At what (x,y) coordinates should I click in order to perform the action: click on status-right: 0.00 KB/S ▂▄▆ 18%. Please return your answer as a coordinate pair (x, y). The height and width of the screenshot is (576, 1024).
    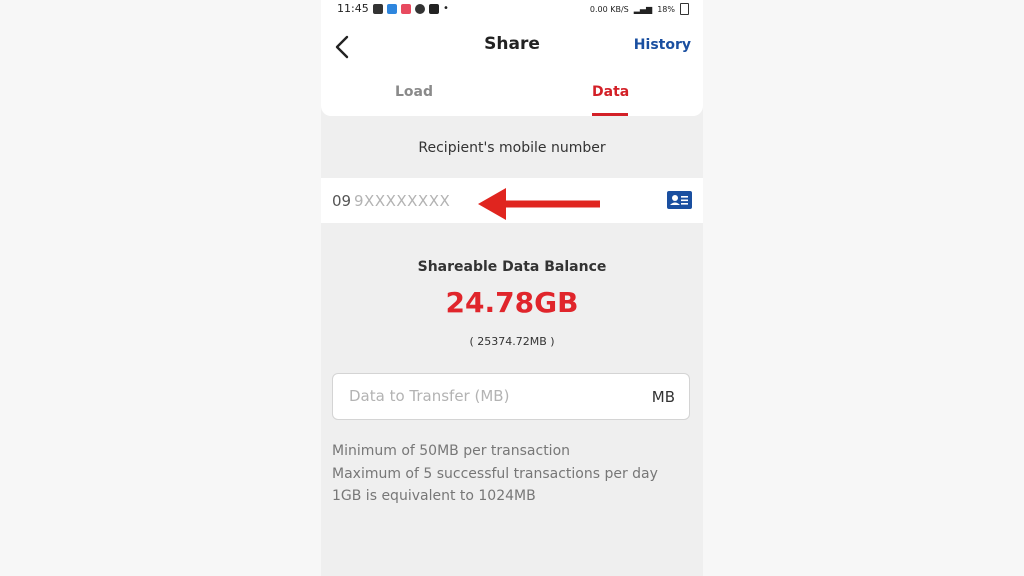
    Looking at the image, I should click on (639, 9).